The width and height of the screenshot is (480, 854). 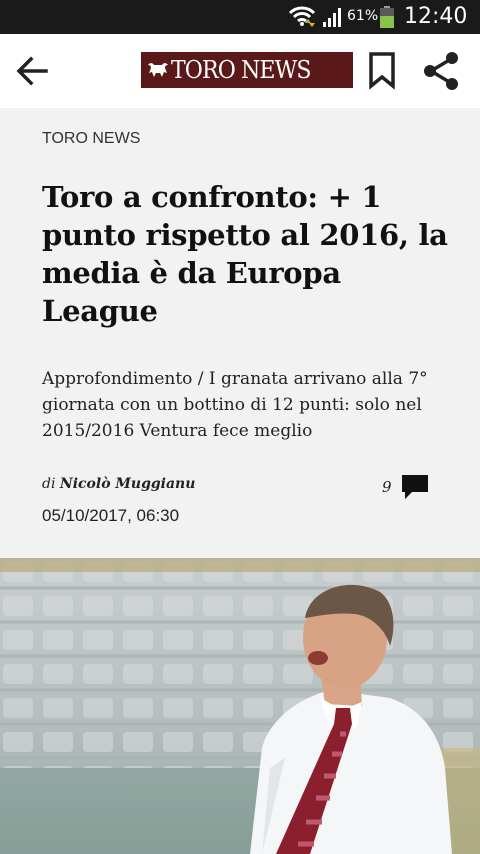 What do you see at coordinates (91, 139) in the screenshot?
I see `section-label: TORO NEWS` at bounding box center [91, 139].